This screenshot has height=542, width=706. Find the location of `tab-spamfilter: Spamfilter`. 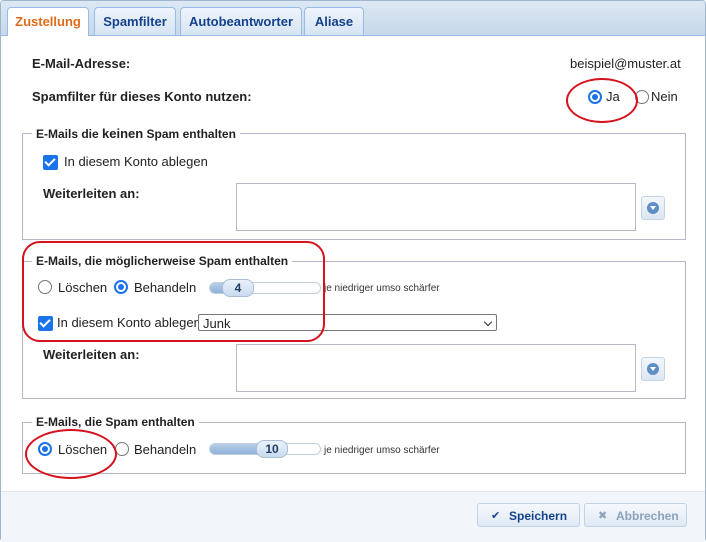

tab-spamfilter: Spamfilter is located at coordinates (135, 21).